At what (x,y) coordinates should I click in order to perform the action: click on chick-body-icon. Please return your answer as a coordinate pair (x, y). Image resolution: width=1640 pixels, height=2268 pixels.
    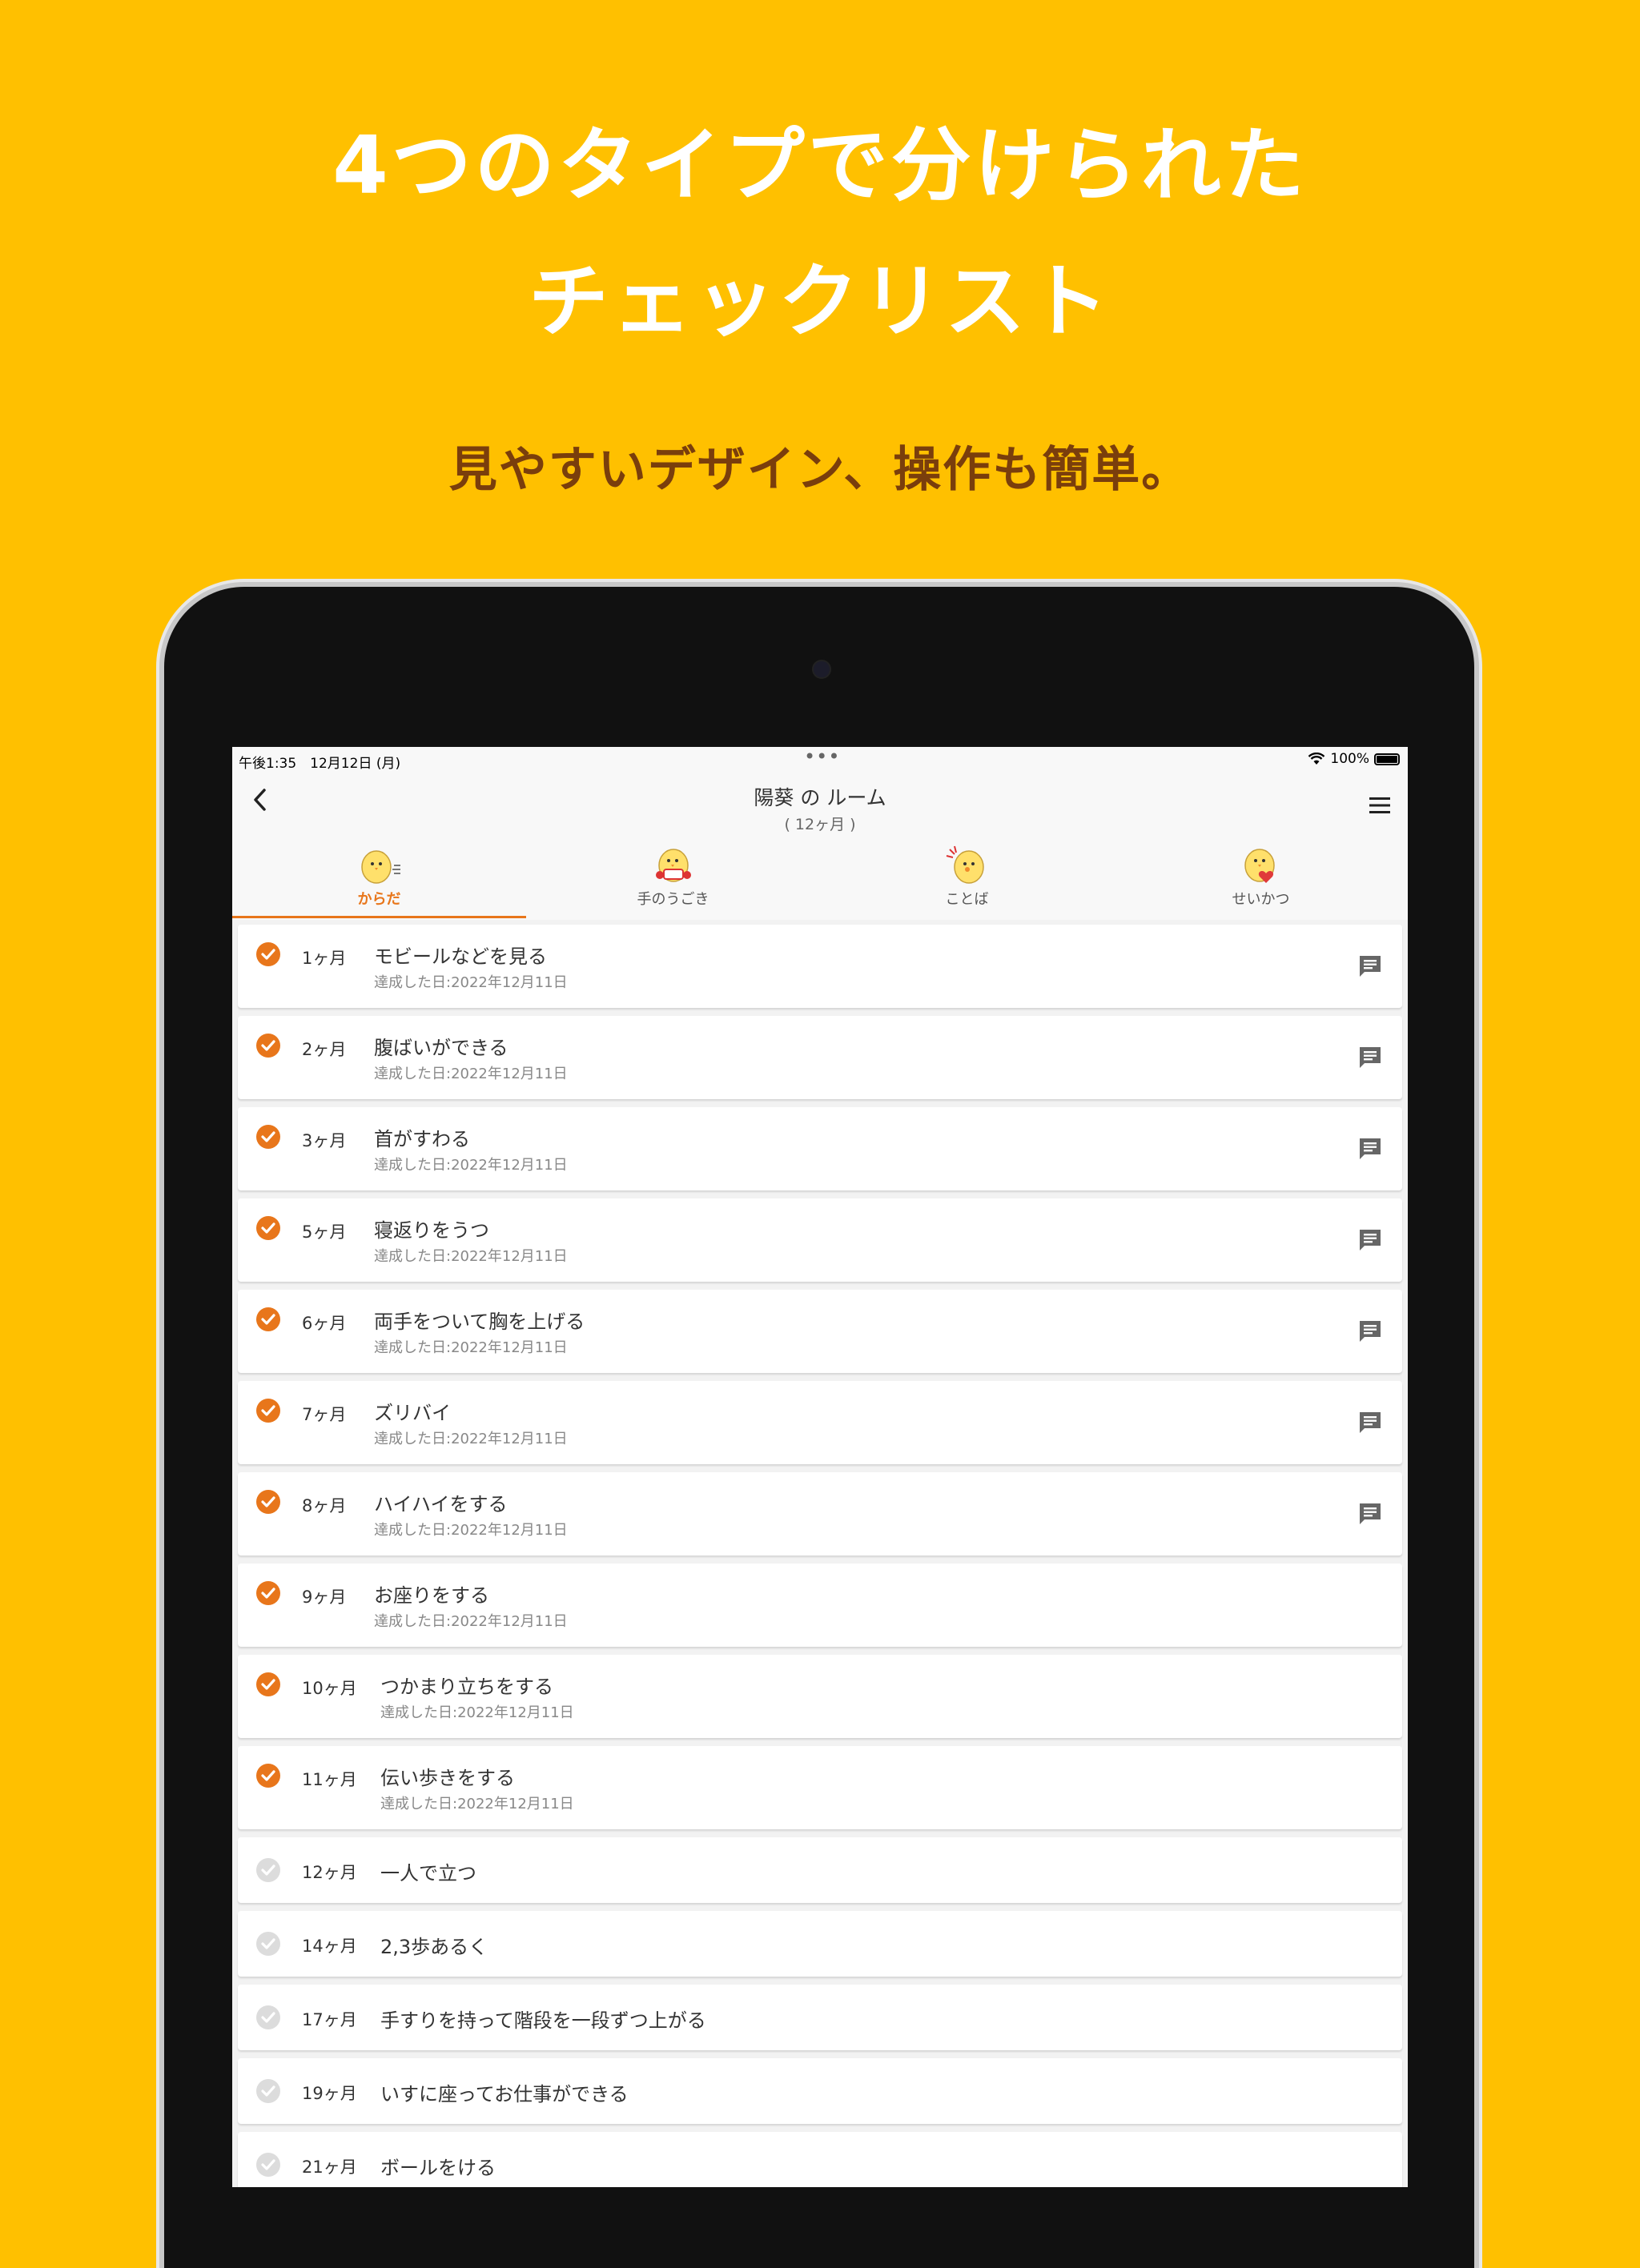
    Looking at the image, I should click on (380, 867).